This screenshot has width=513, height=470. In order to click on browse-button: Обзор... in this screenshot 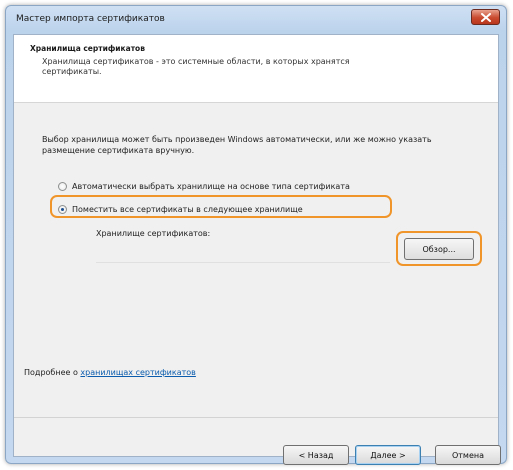, I will do `click(439, 249)`.